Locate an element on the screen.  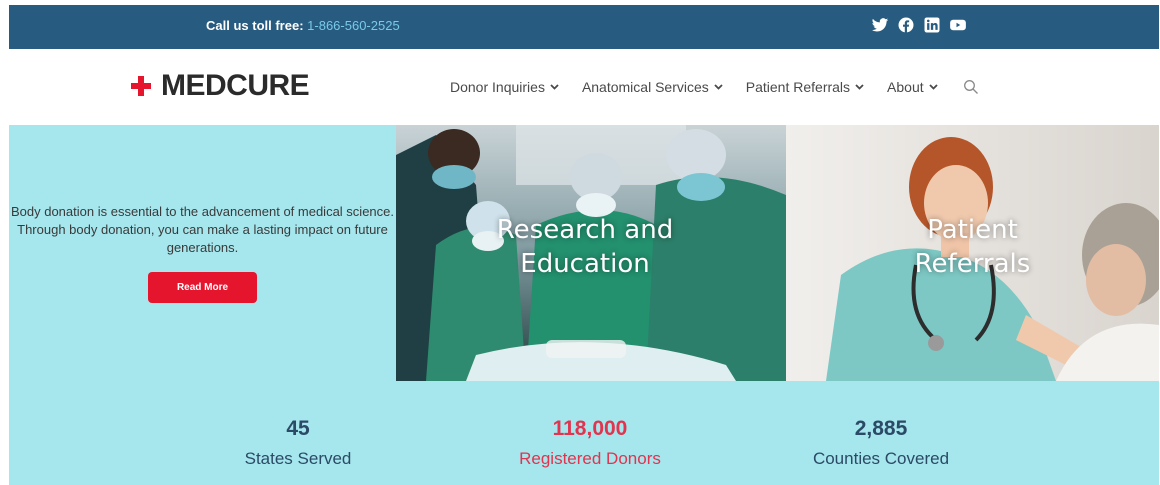
panel-caption: Patient Referrals is located at coordinates (972, 247).